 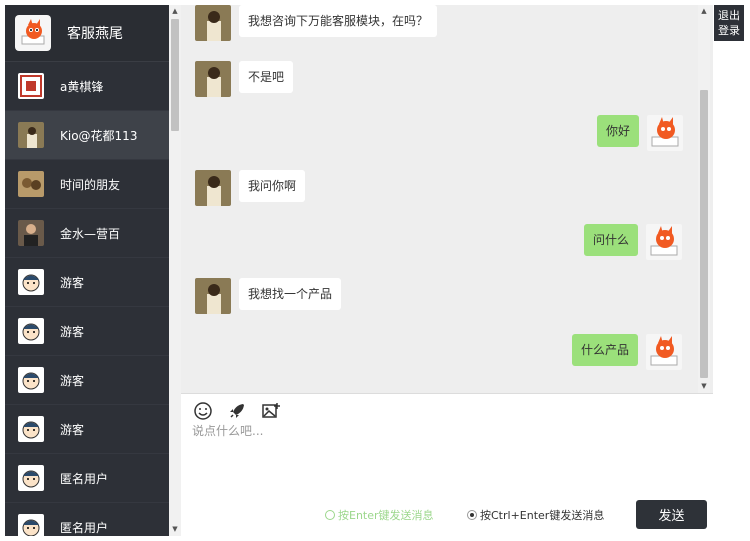 What do you see at coordinates (266, 77) in the screenshot?
I see `message-text: 不是吧` at bounding box center [266, 77].